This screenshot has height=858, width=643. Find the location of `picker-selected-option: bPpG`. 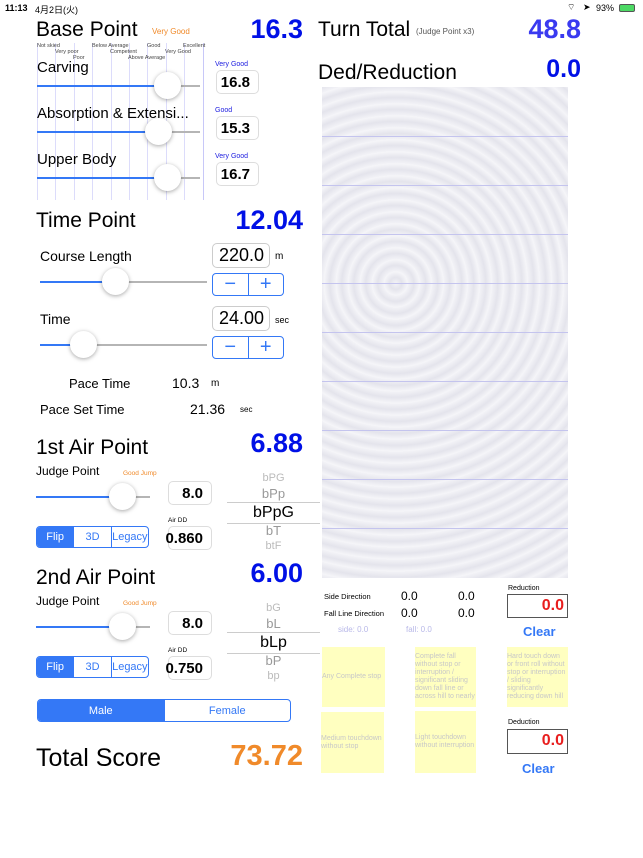

picker-selected-option: bPpG is located at coordinates (273, 513).